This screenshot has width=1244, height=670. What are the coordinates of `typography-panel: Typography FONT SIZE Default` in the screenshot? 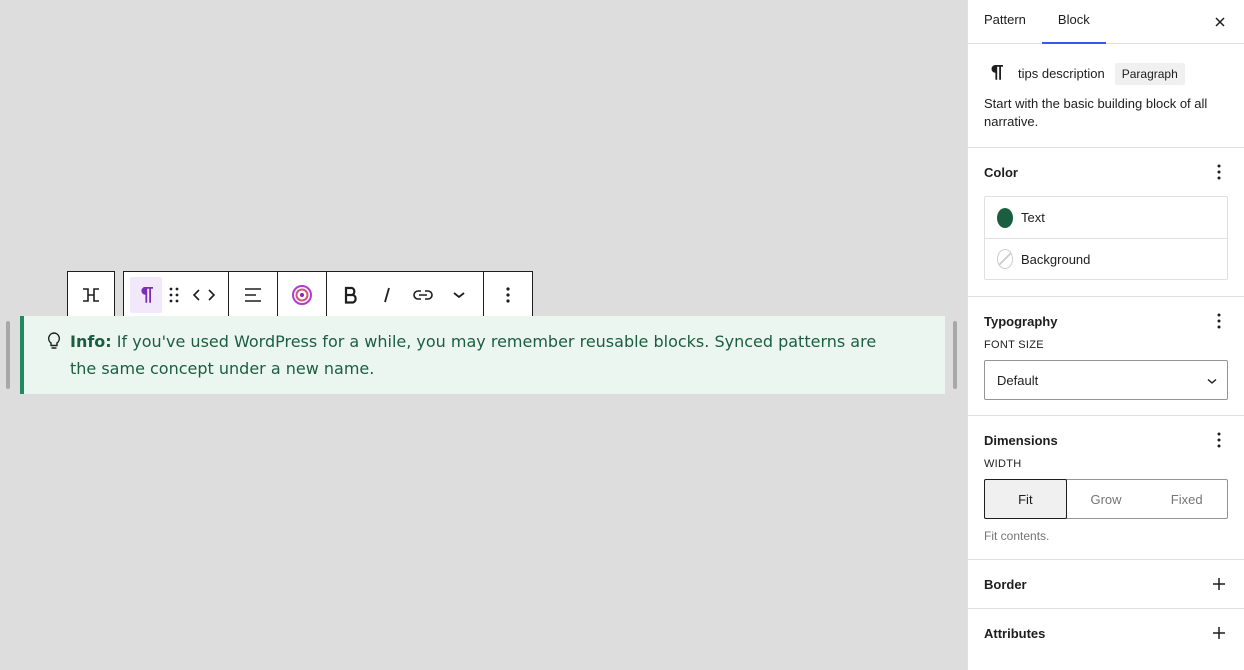 It's located at (1106, 356).